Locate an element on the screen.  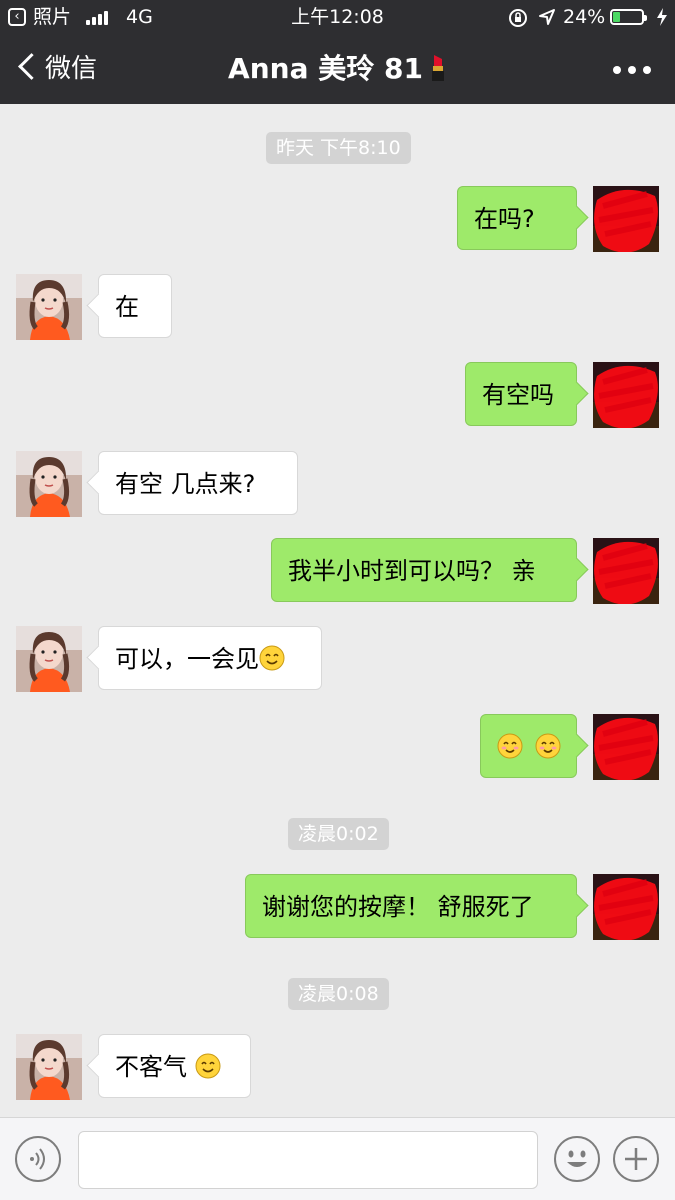
incoming-message: 不客气 is located at coordinates (174, 1066).